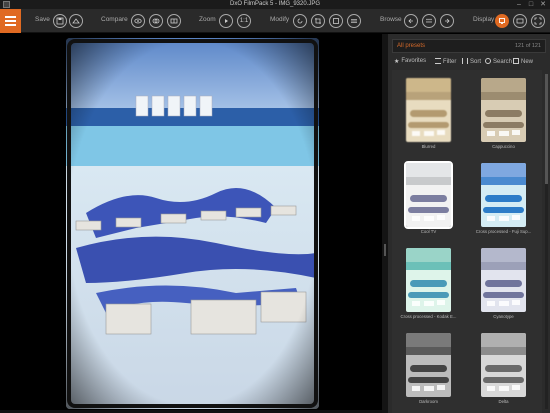 This screenshot has height=413, width=550. I want to click on preset-thumbnail: Blurred, so click(428, 114).